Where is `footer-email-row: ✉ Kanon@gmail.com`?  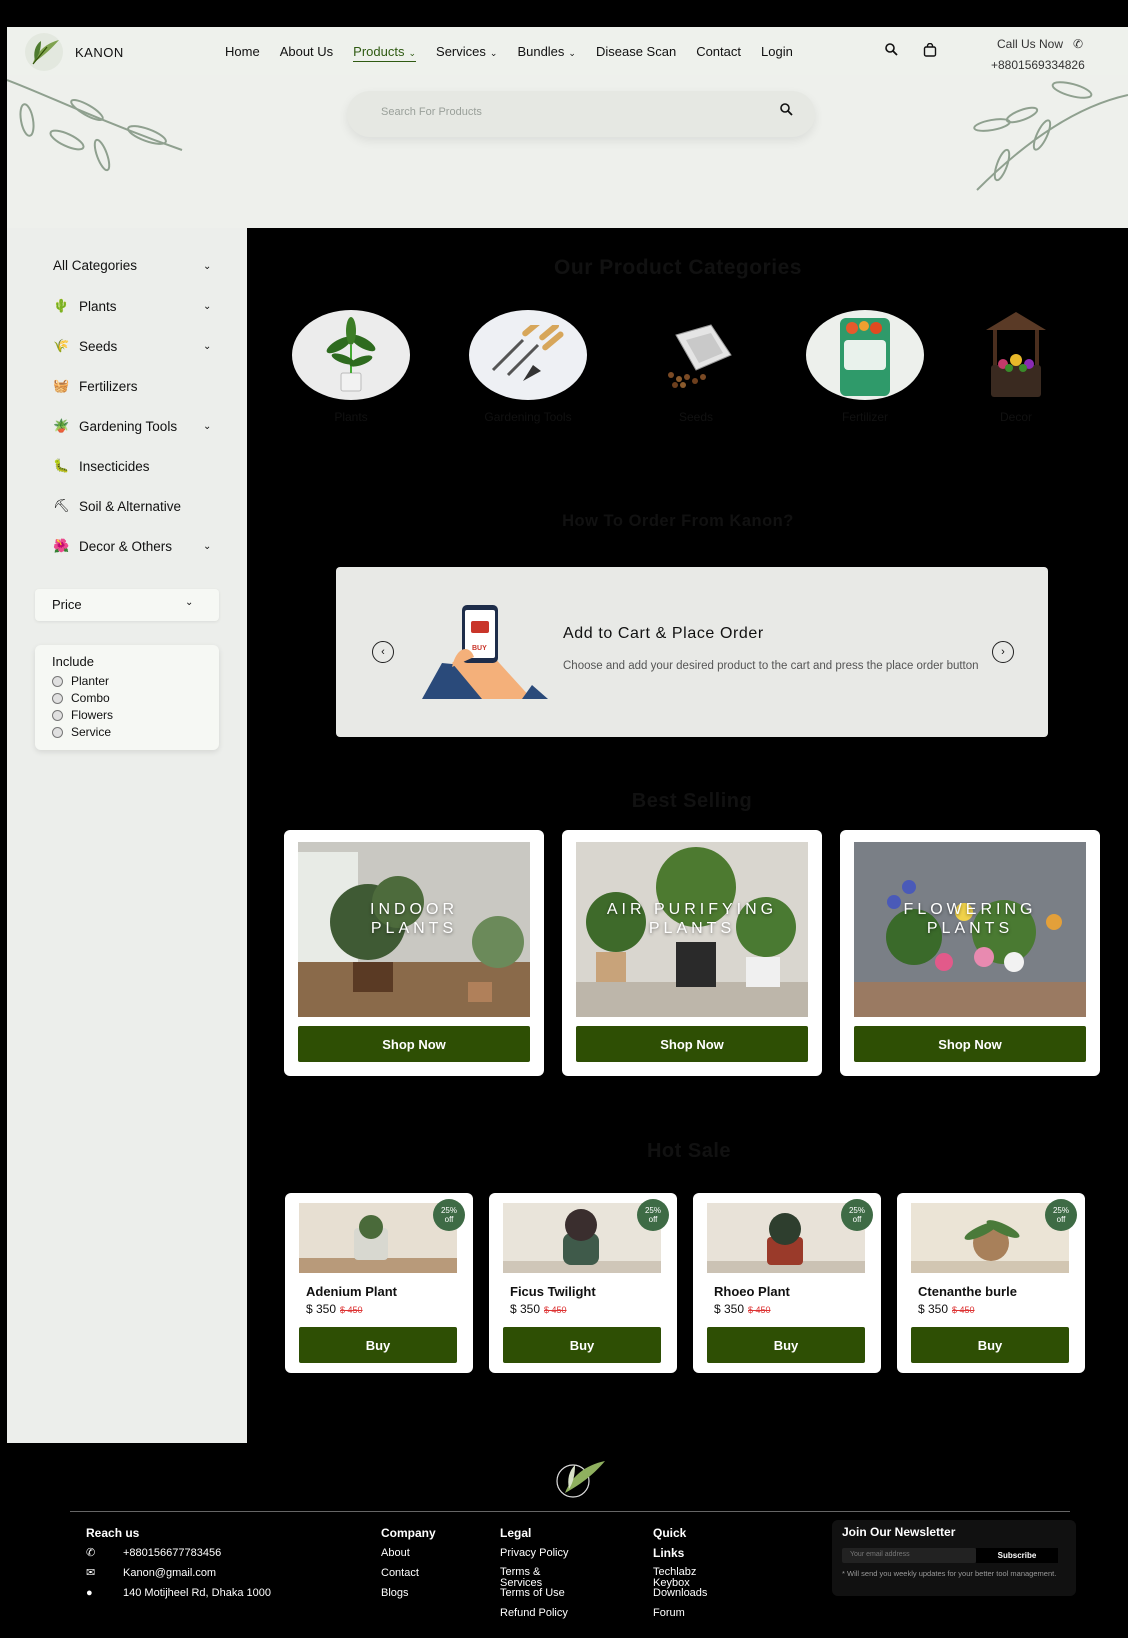 footer-email-row: ✉ Kanon@gmail.com is located at coordinates (178, 1573).